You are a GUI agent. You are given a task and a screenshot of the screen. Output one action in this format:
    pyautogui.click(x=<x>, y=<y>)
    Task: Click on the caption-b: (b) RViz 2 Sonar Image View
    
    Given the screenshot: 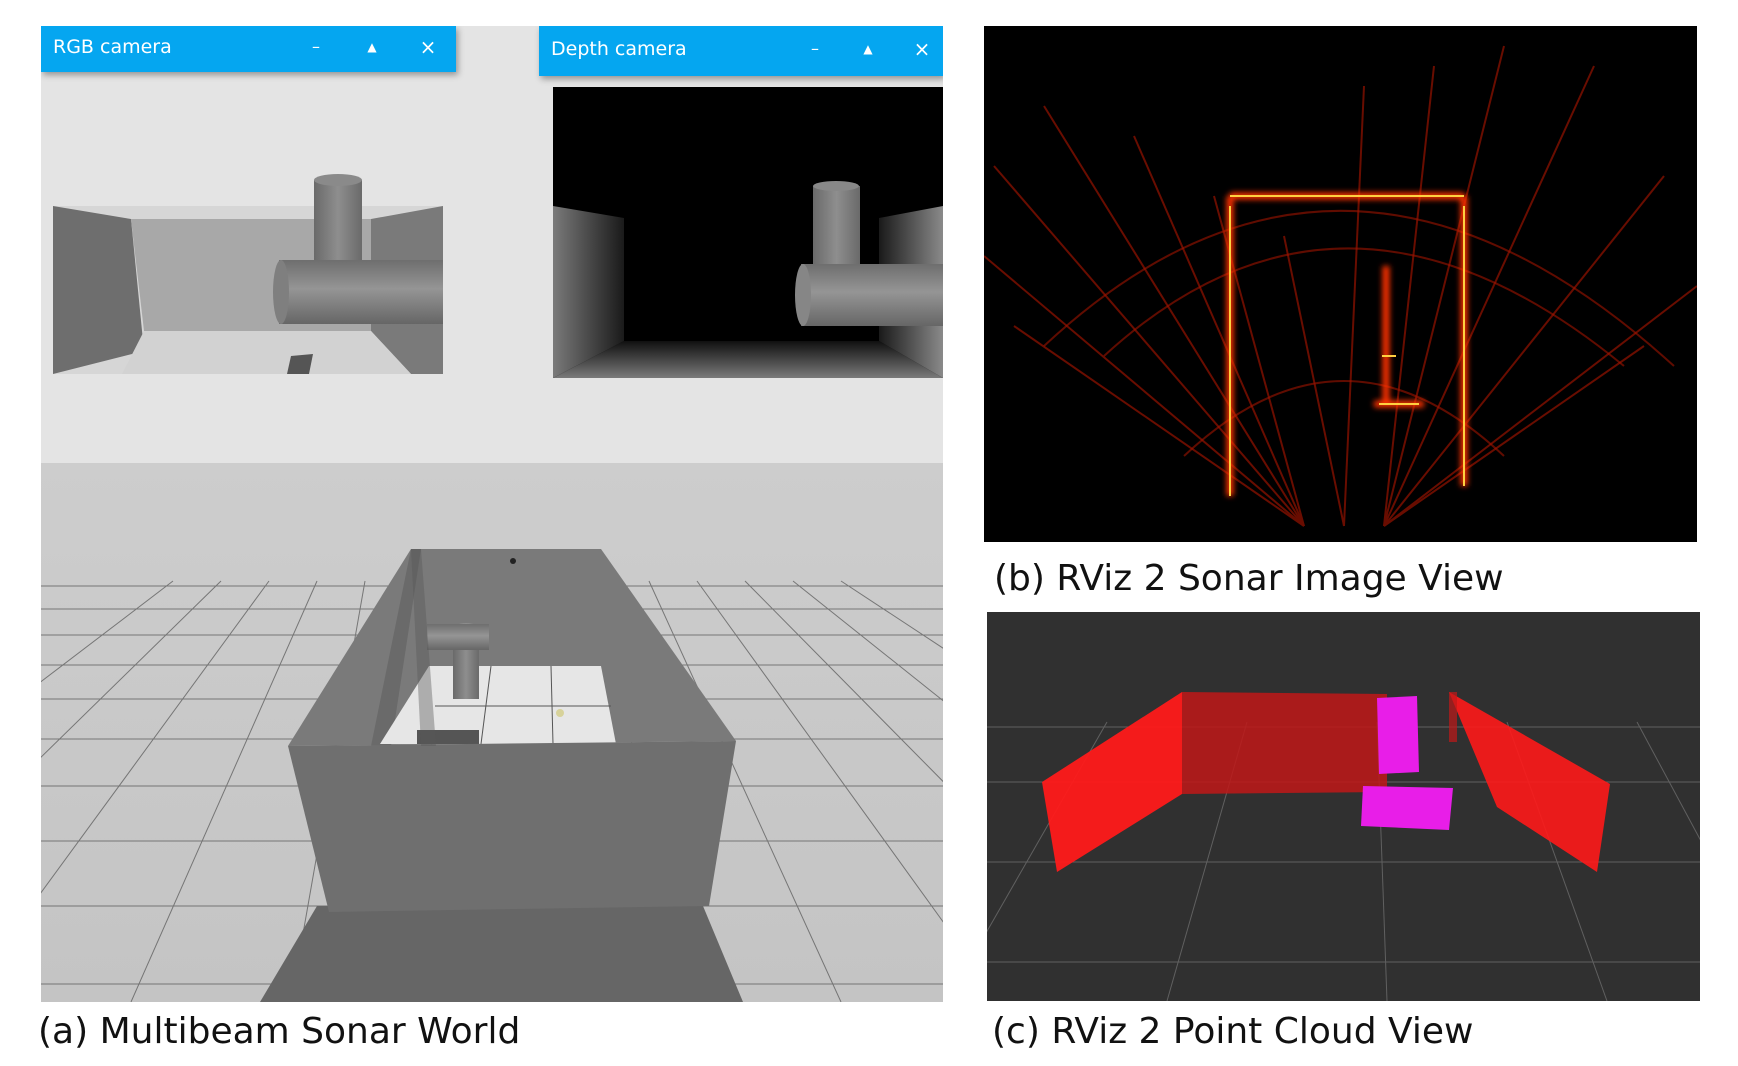 What is the action you would take?
    pyautogui.click(x=1249, y=578)
    